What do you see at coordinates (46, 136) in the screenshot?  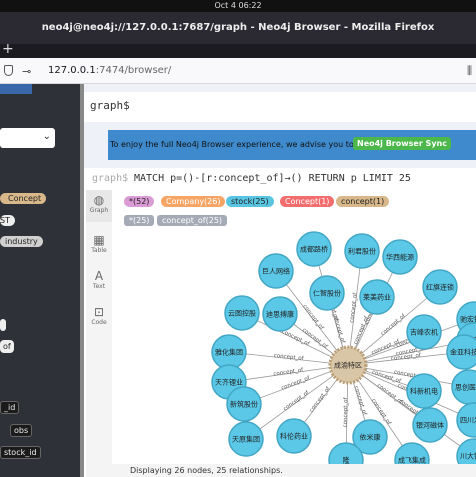 I see `chevron-down-icon: ⌄` at bounding box center [46, 136].